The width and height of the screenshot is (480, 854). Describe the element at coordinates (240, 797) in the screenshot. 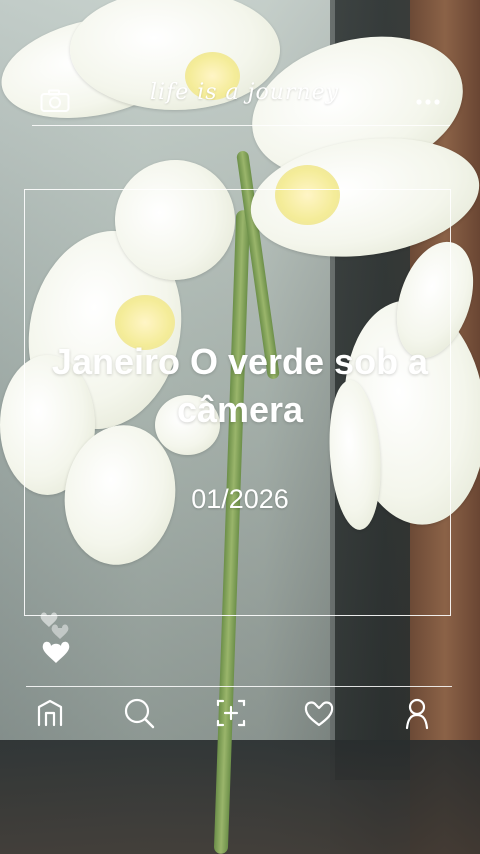

I see `shelf` at that location.